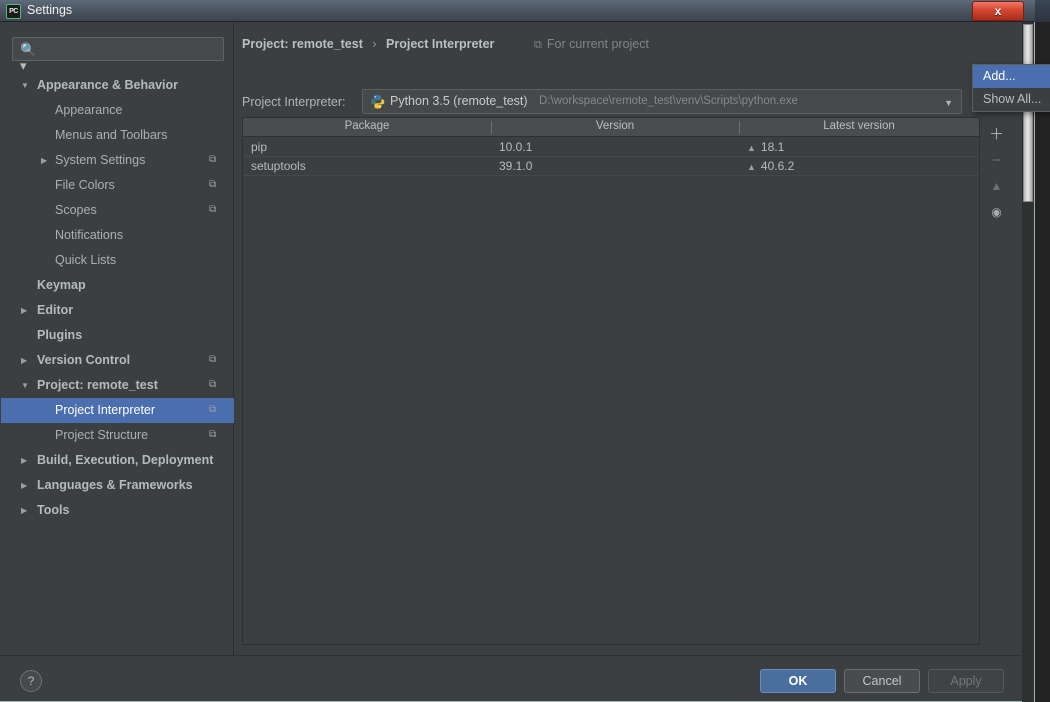  What do you see at coordinates (996, 134) in the screenshot?
I see `plus-icon: ＋` at bounding box center [996, 134].